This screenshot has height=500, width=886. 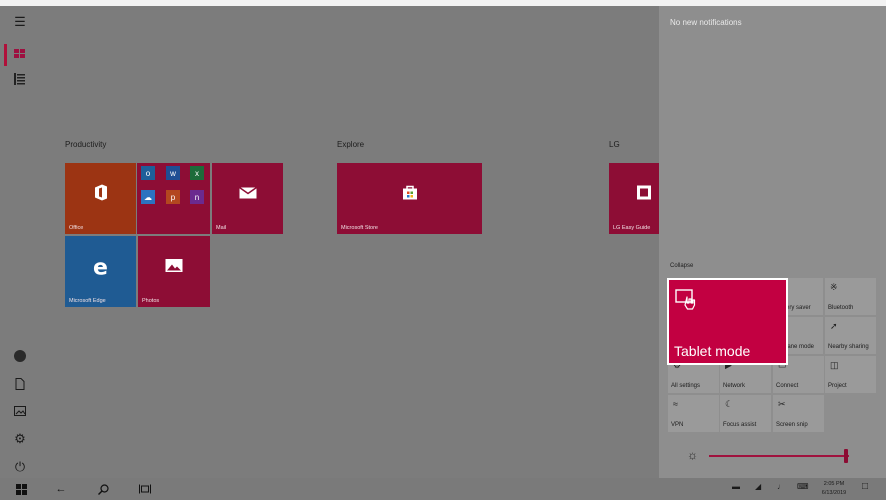 What do you see at coordinates (850, 335) in the screenshot?
I see `quick-action-nearby-sharing: ➚ Nearby sharing` at bounding box center [850, 335].